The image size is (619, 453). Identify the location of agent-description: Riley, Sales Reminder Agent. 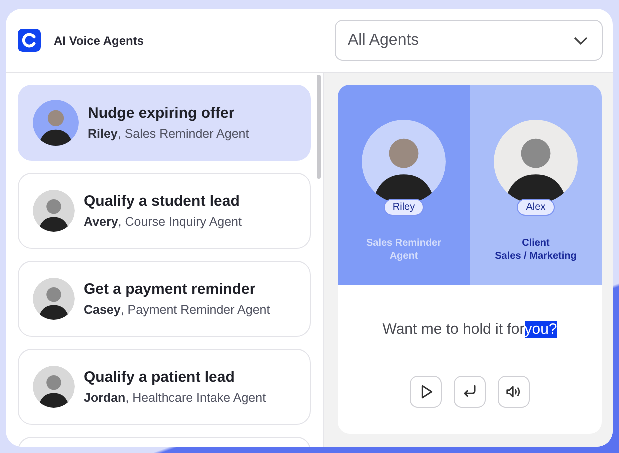
(169, 134).